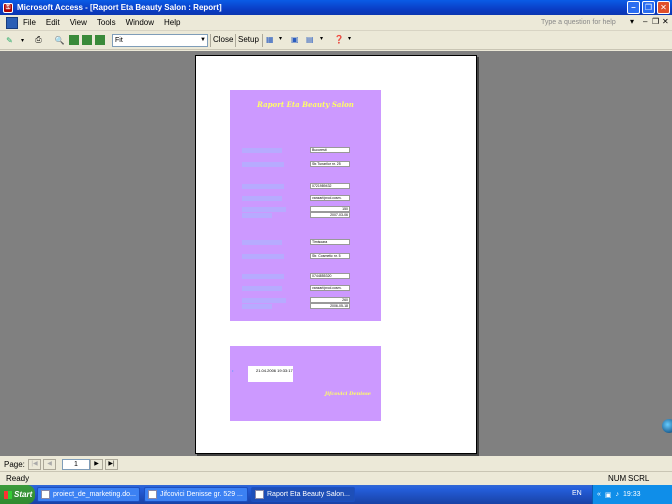 The image size is (672, 504). What do you see at coordinates (111, 464) in the screenshot?
I see `last-page-icon: ▶|` at bounding box center [111, 464].